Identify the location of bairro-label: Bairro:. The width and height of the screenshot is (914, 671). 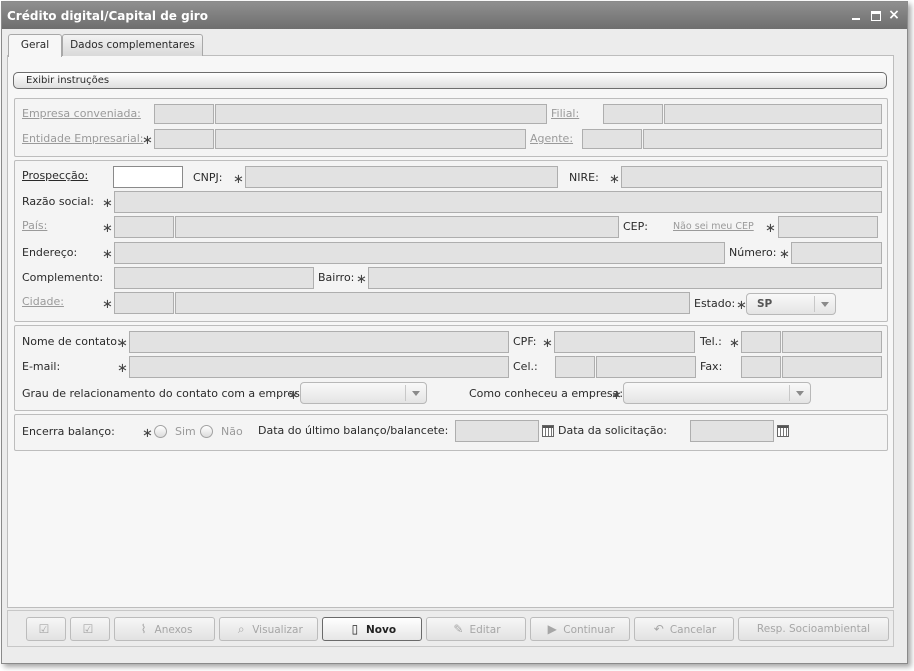
(336, 277).